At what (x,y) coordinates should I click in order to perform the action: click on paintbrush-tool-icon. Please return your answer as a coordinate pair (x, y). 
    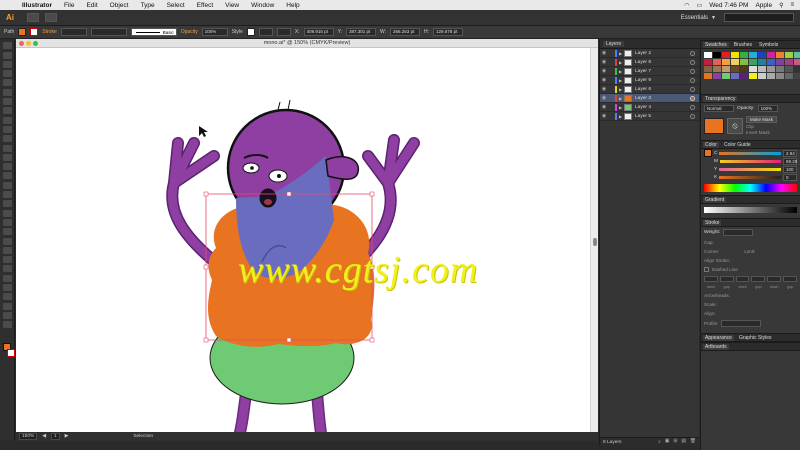
    Looking at the image, I should click on (7, 129).